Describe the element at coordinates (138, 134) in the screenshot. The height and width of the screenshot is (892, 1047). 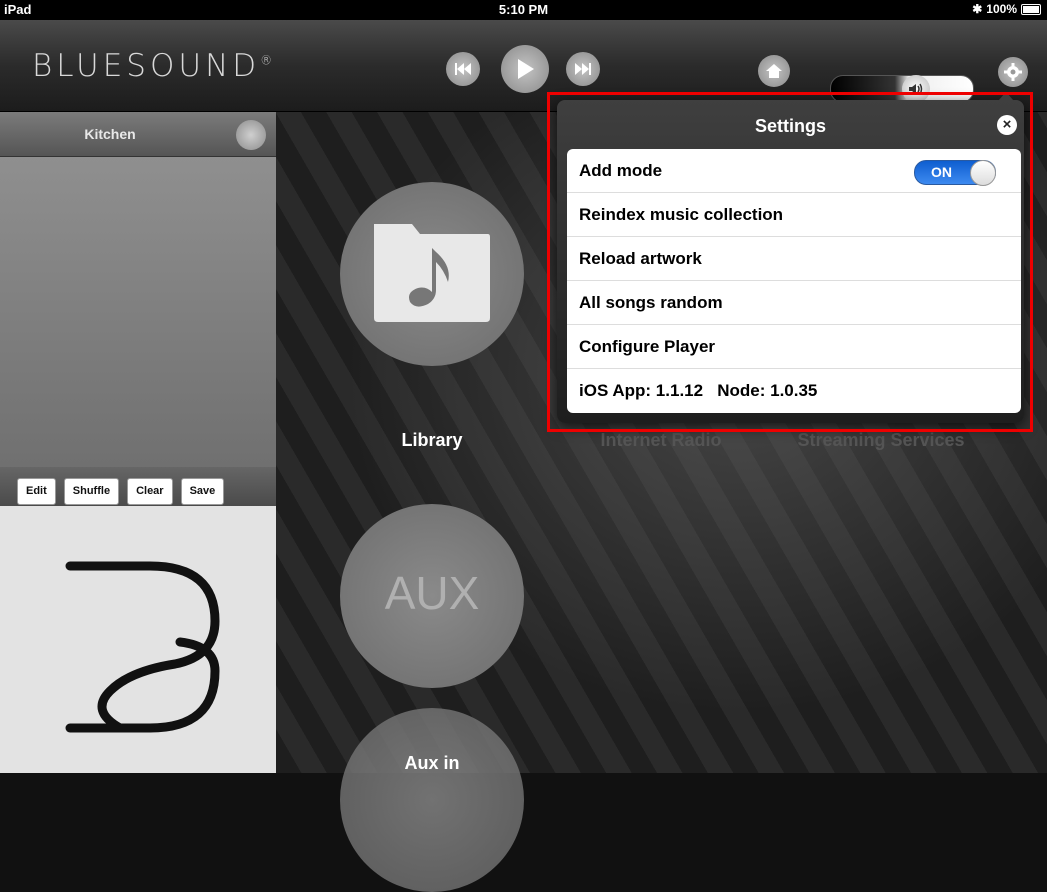
I see `zone-header: Kitchen` at that location.